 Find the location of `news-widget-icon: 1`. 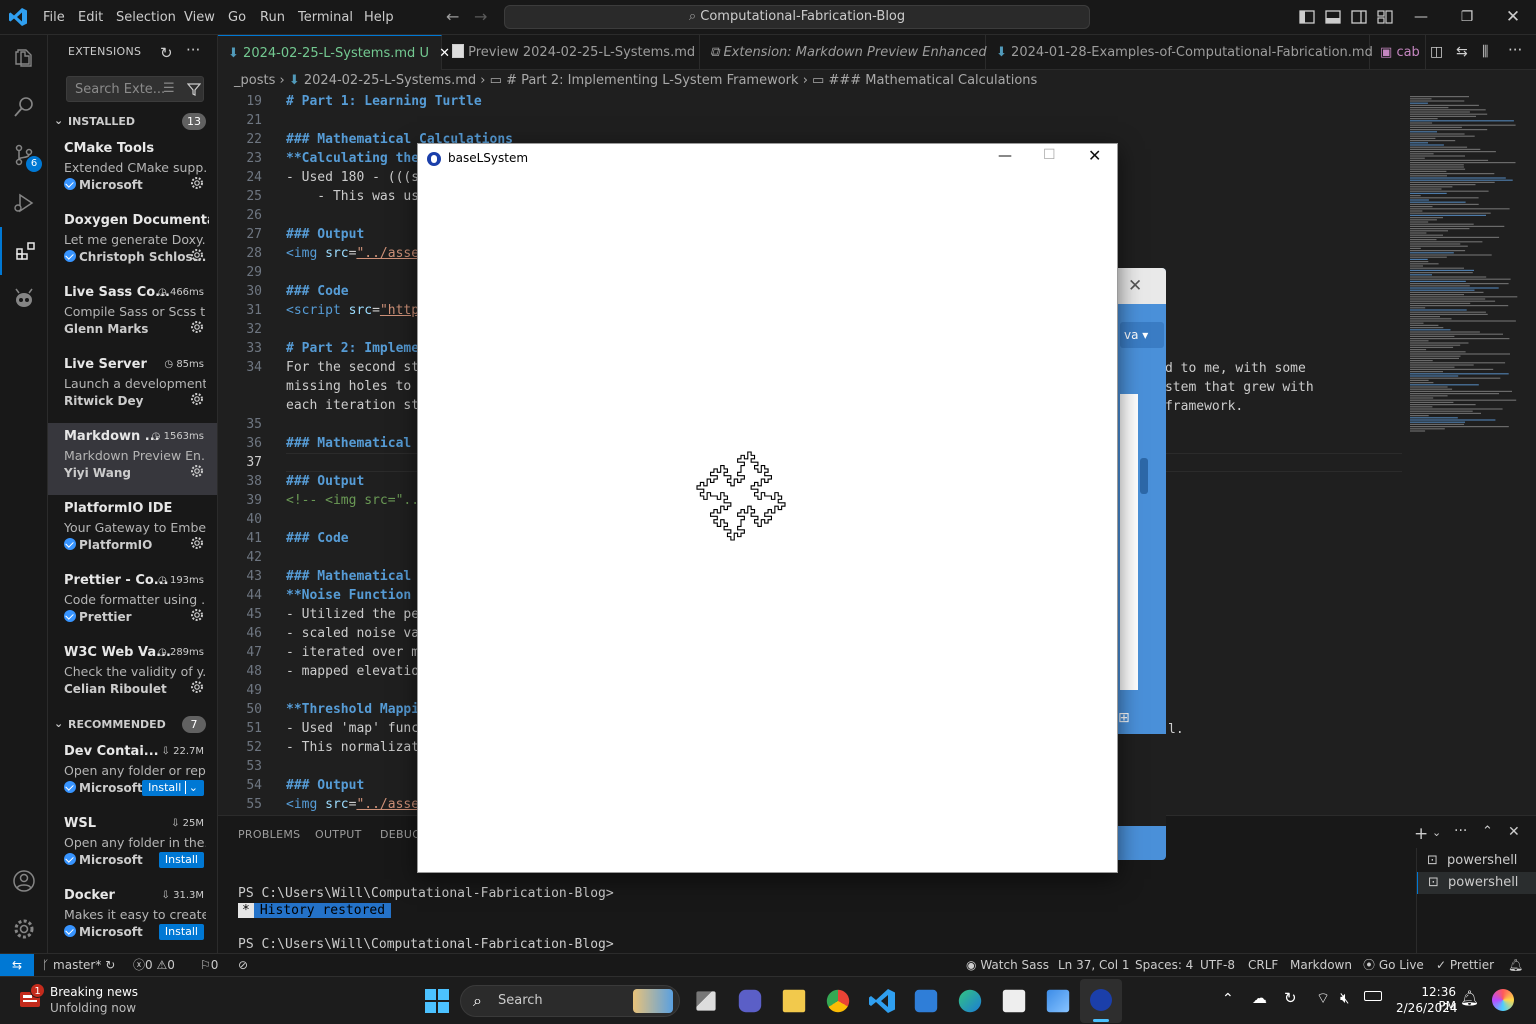

news-widget-icon: 1 is located at coordinates (31, 997).